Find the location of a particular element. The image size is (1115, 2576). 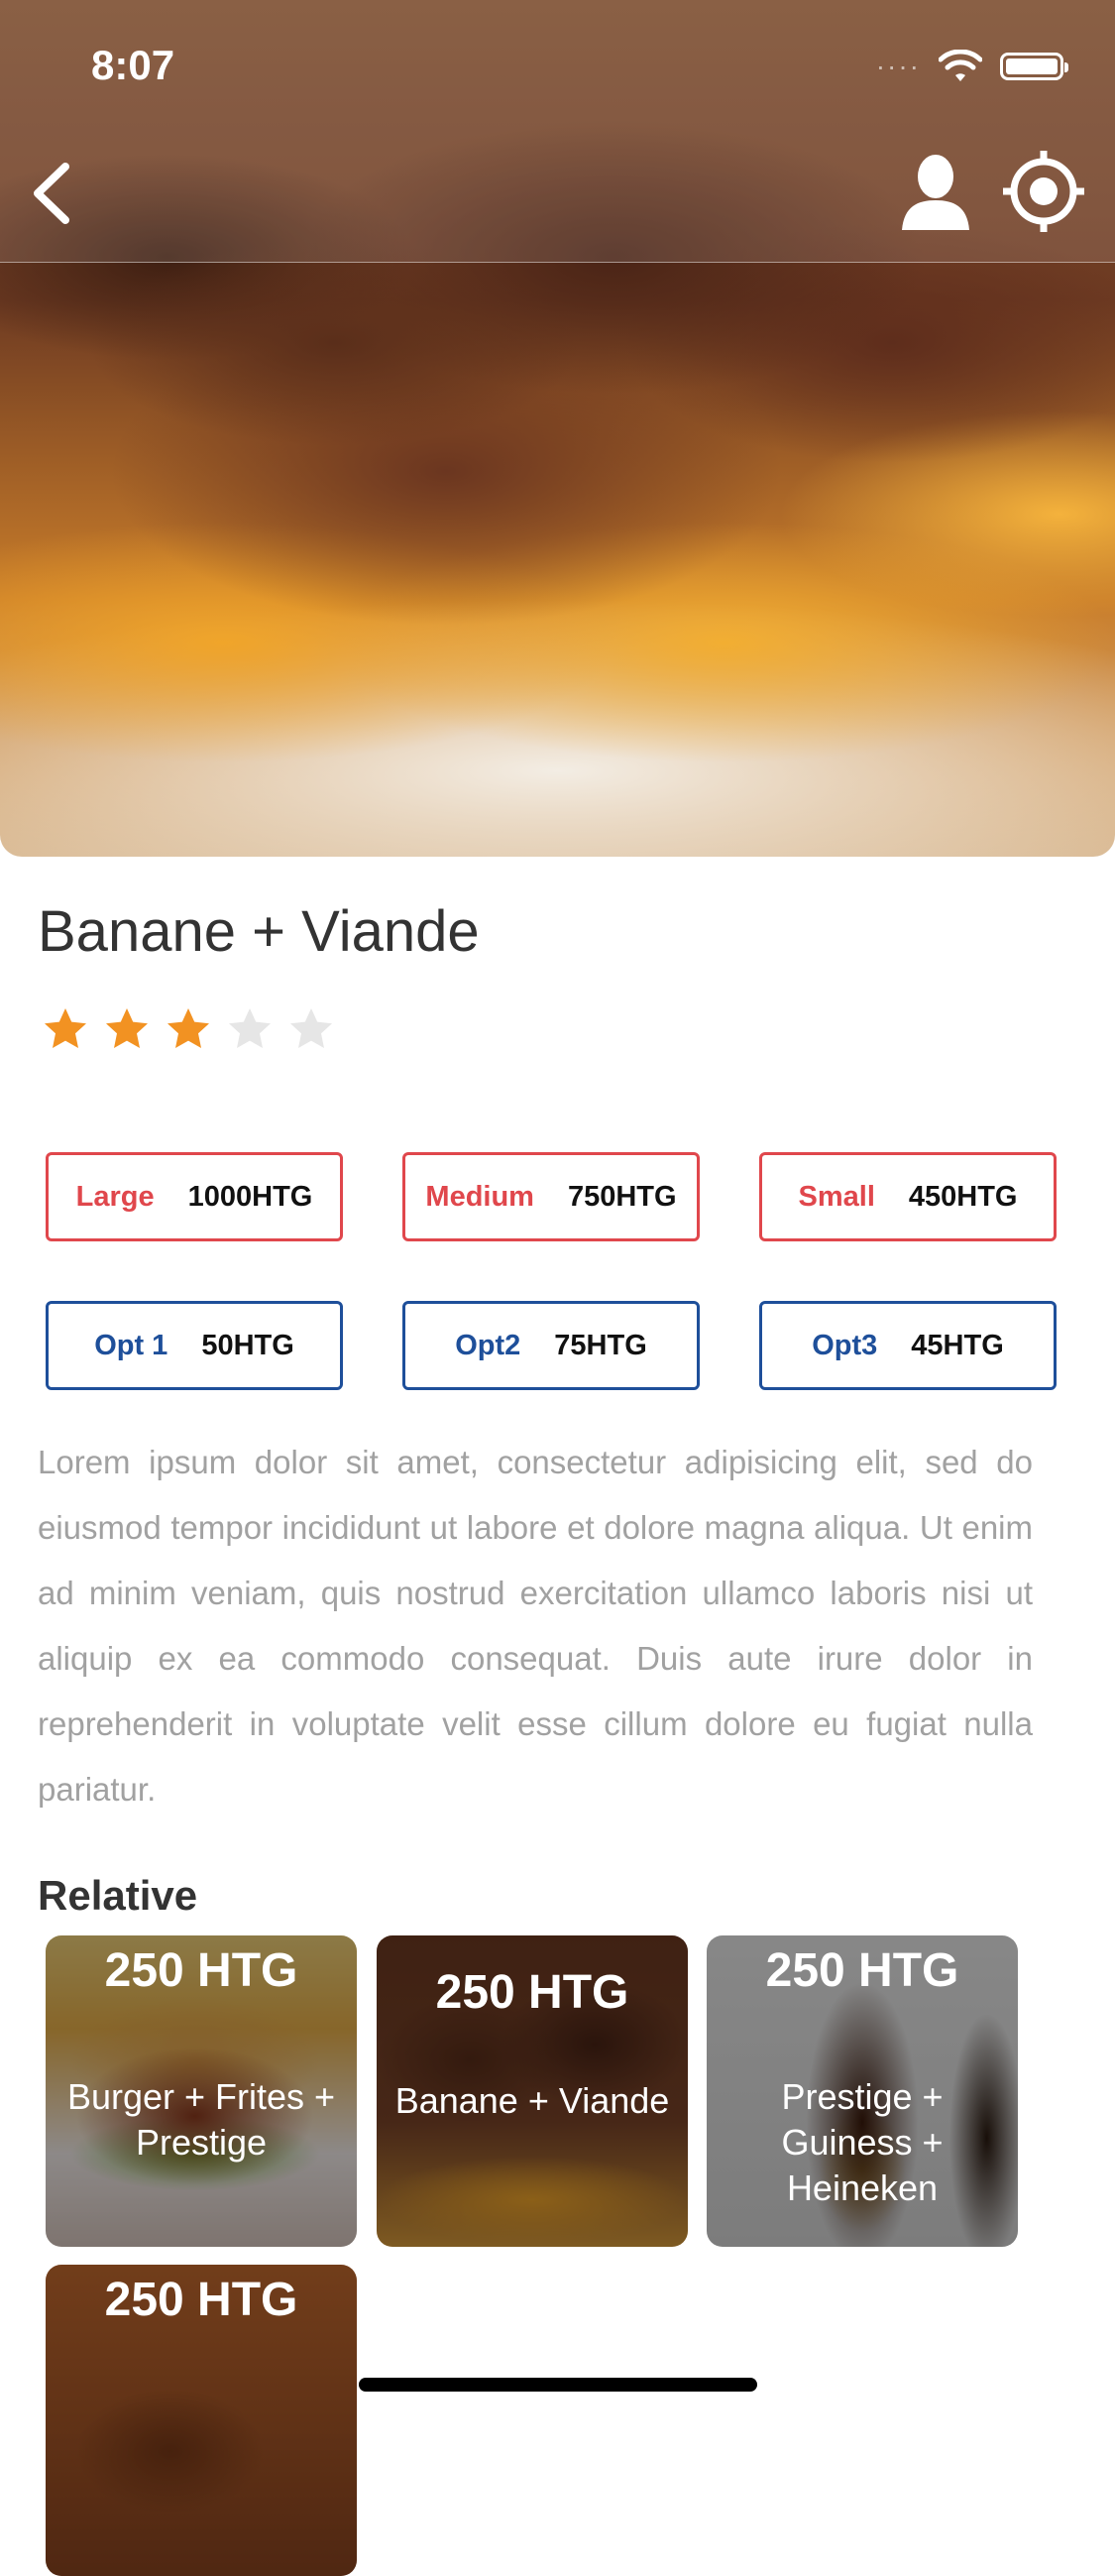

option-3-button: Opt3 45HTG is located at coordinates (908, 1345).